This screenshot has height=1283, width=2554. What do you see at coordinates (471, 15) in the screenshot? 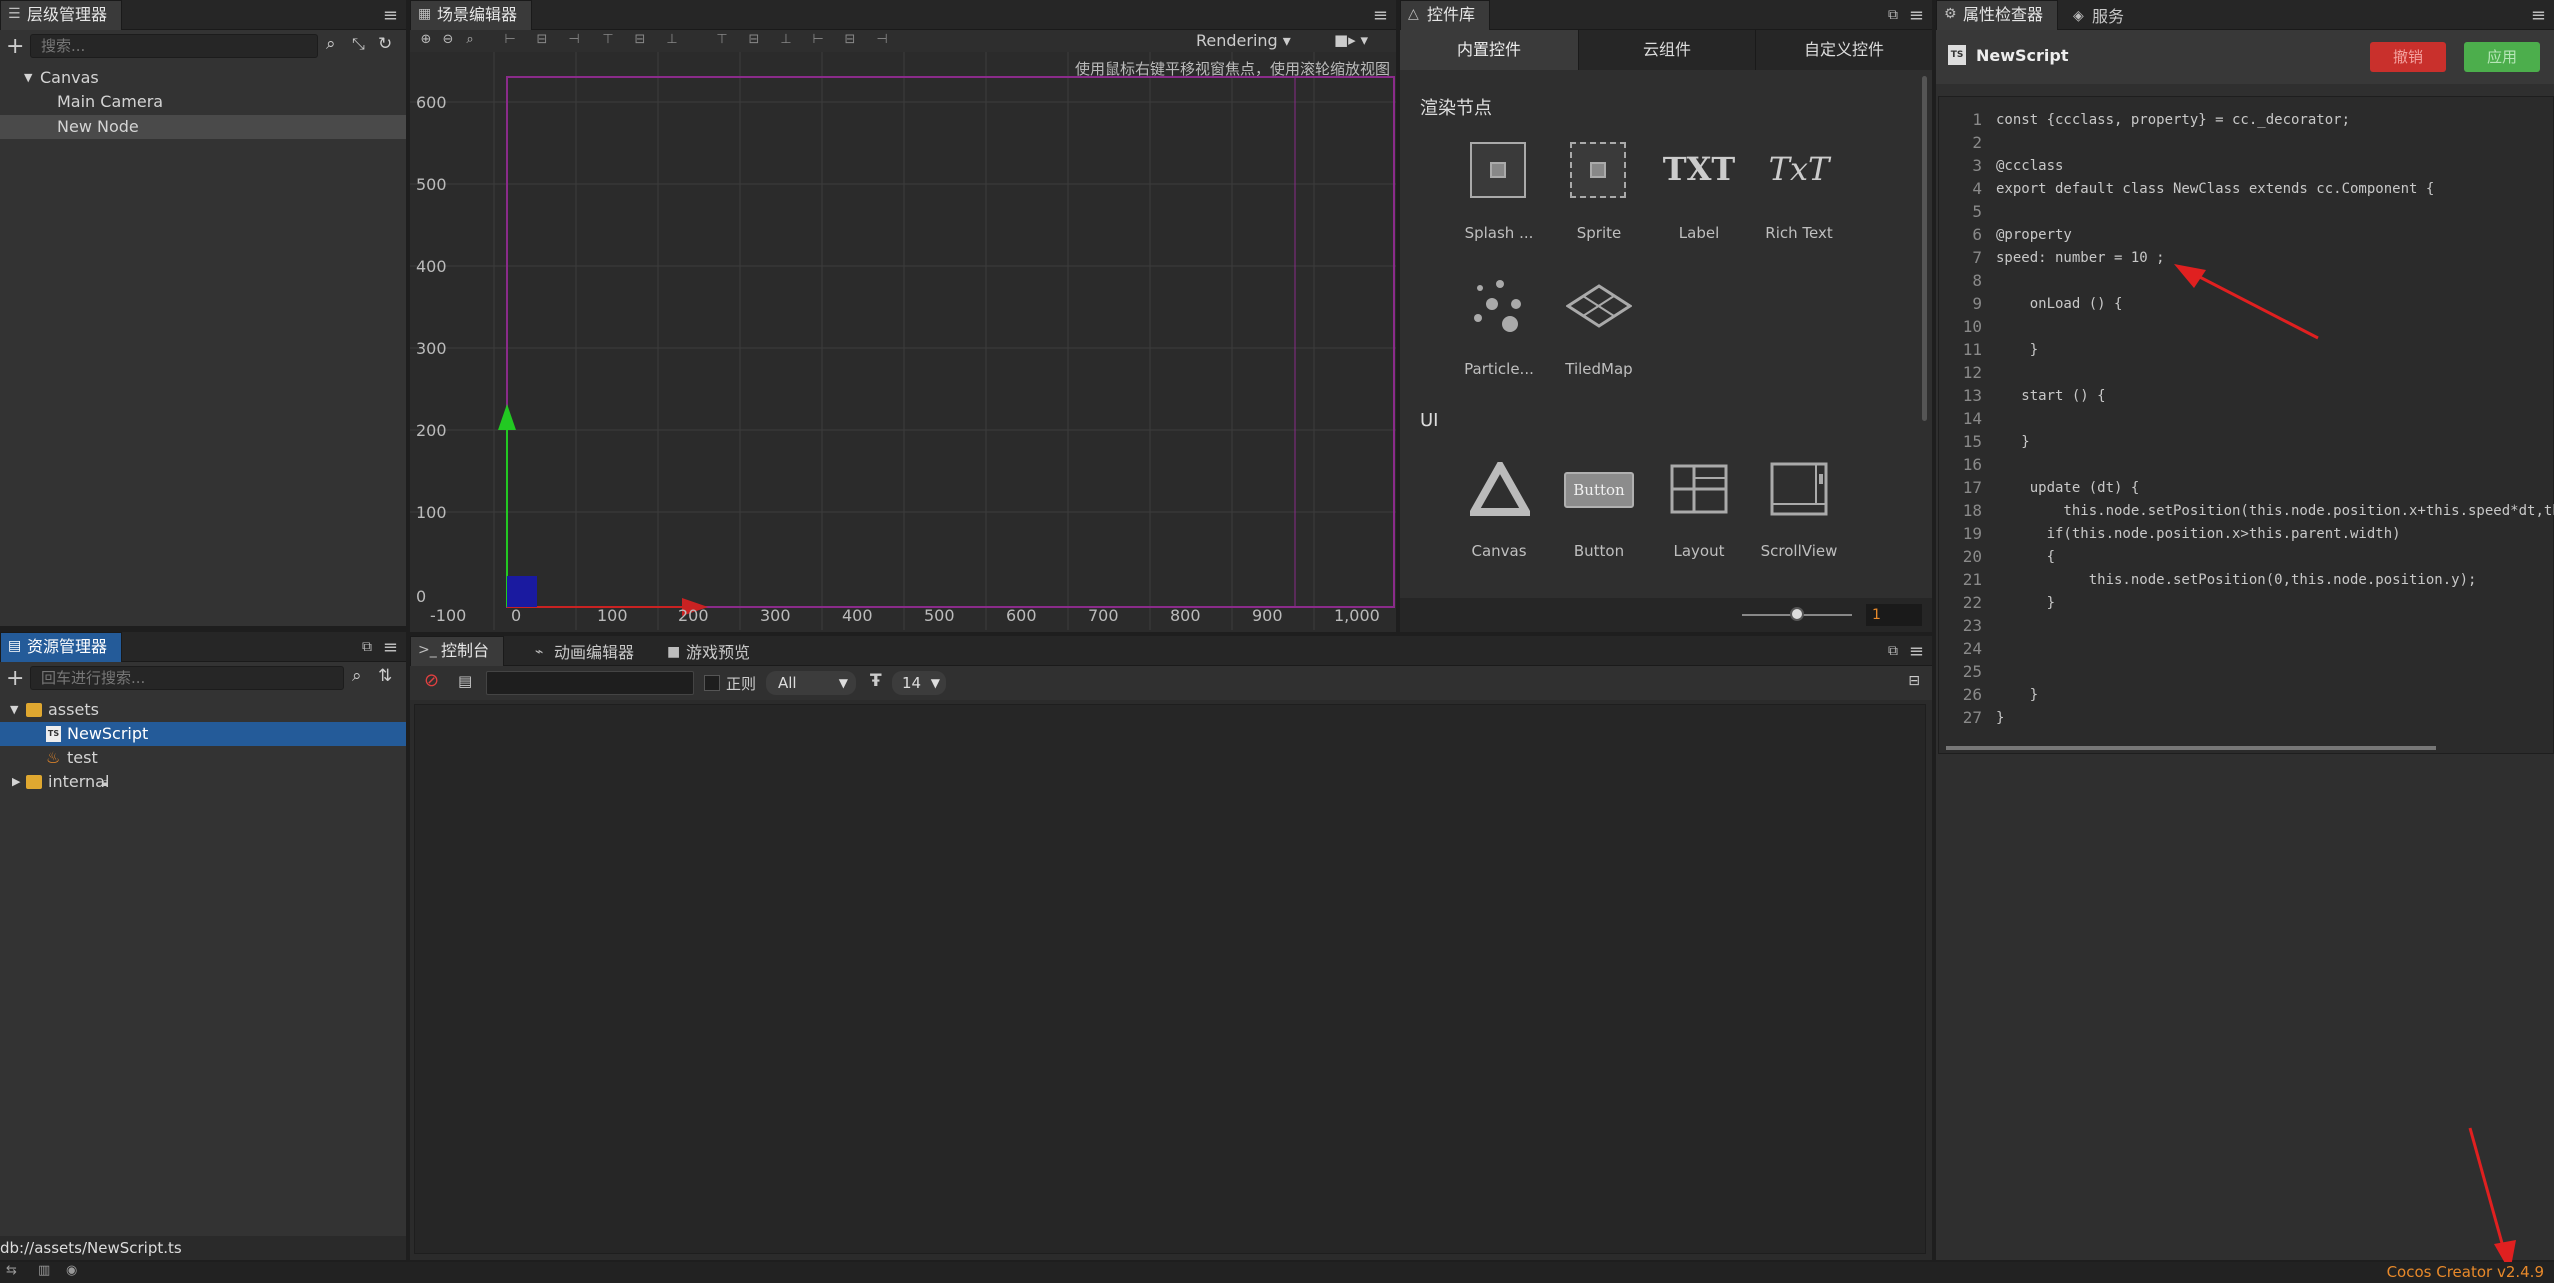
I see `tab-scene-editor: ▦ 场景编辑器` at bounding box center [471, 15].